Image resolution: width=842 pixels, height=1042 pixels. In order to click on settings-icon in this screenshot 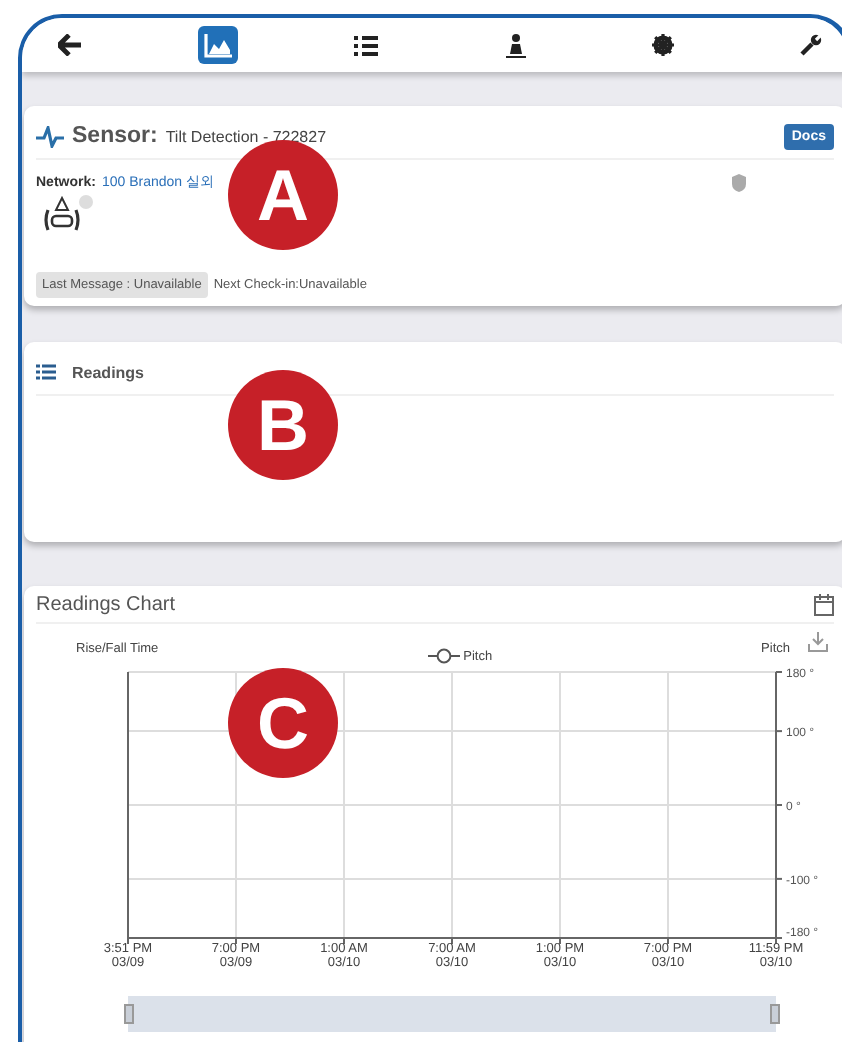, I will do `click(663, 45)`.